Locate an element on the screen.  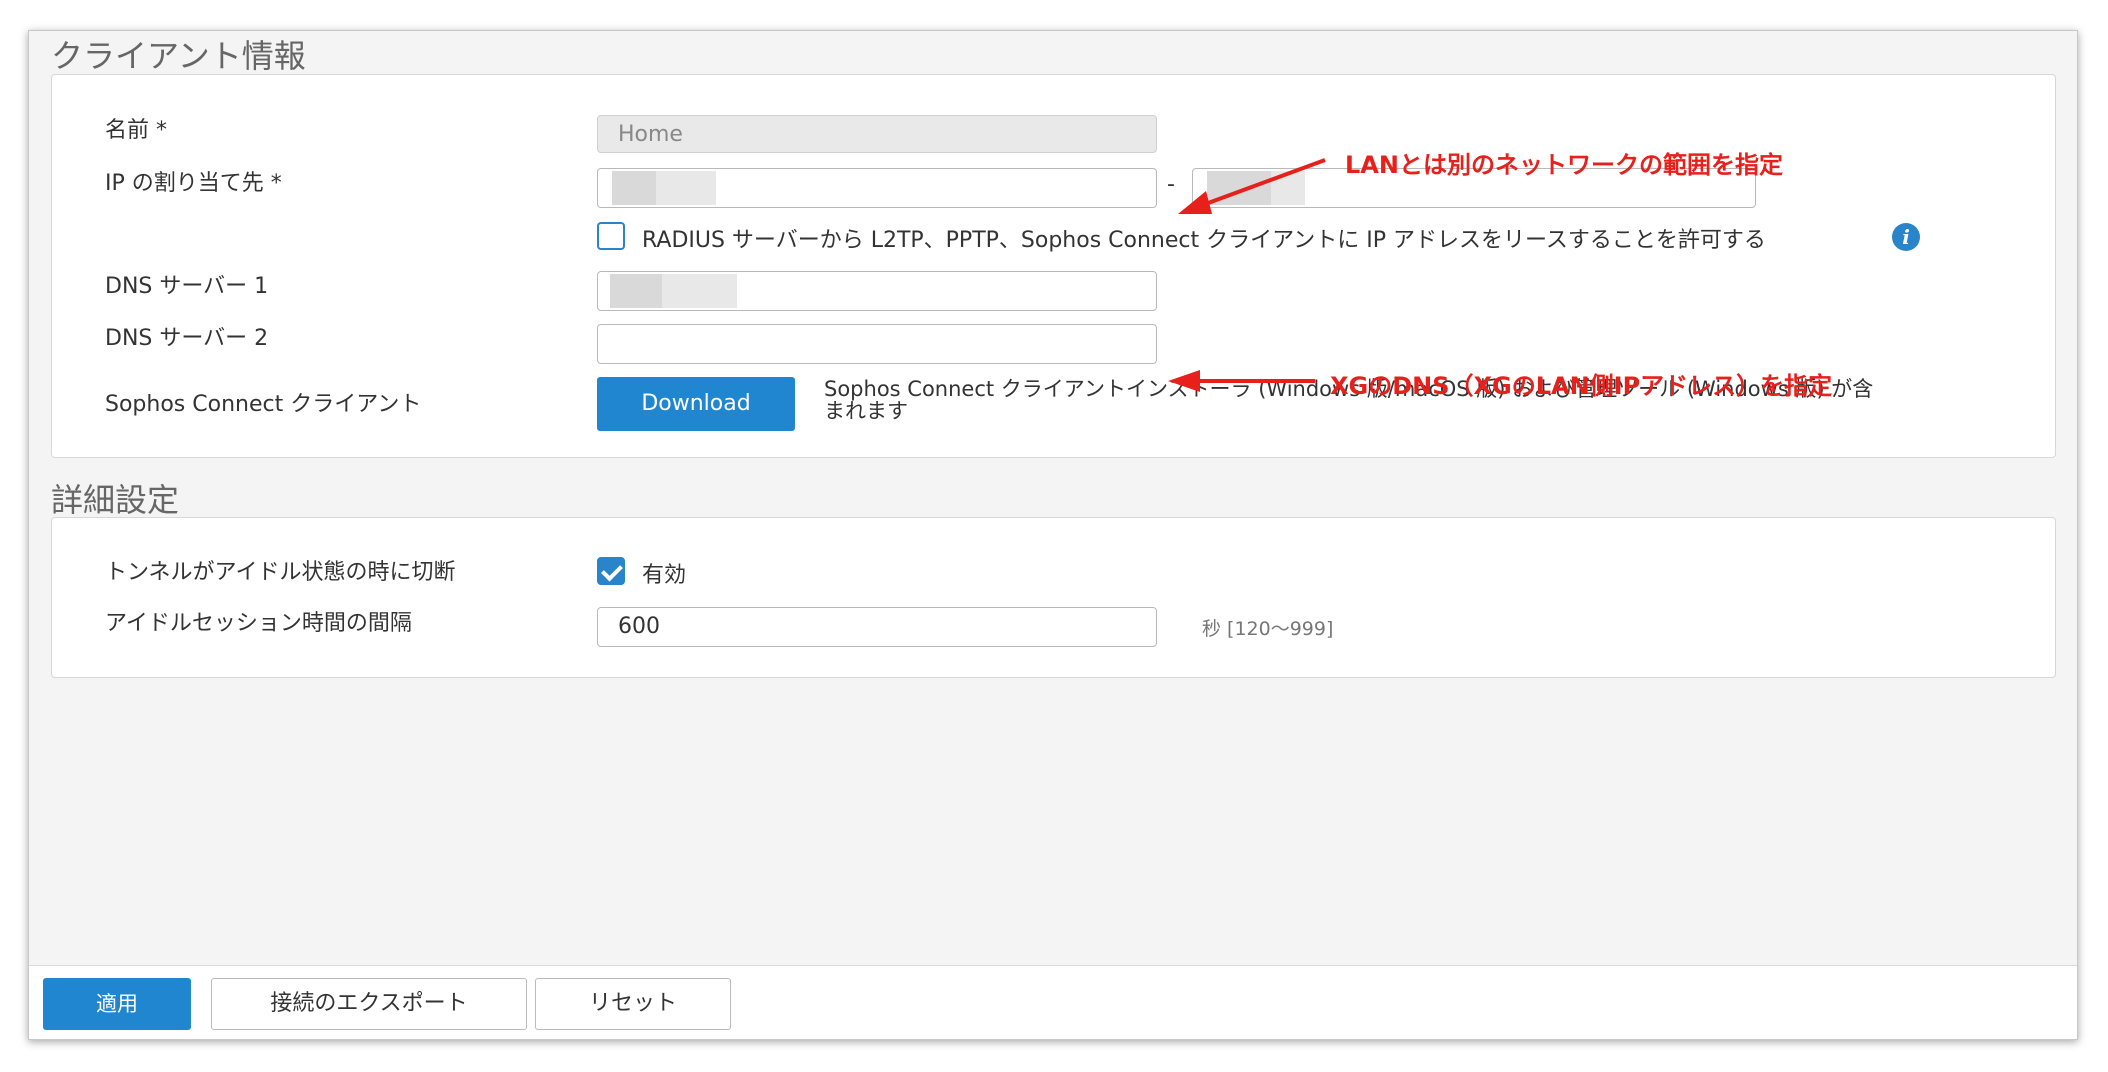
dns-annotation: XGのDNS（XGのLAN側IPアドレス）を指定 is located at coordinates (1581, 386).